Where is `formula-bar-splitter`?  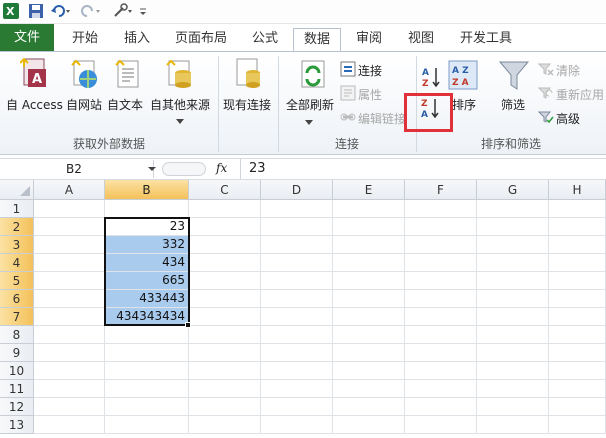 formula-bar-splitter is located at coordinates (184, 169).